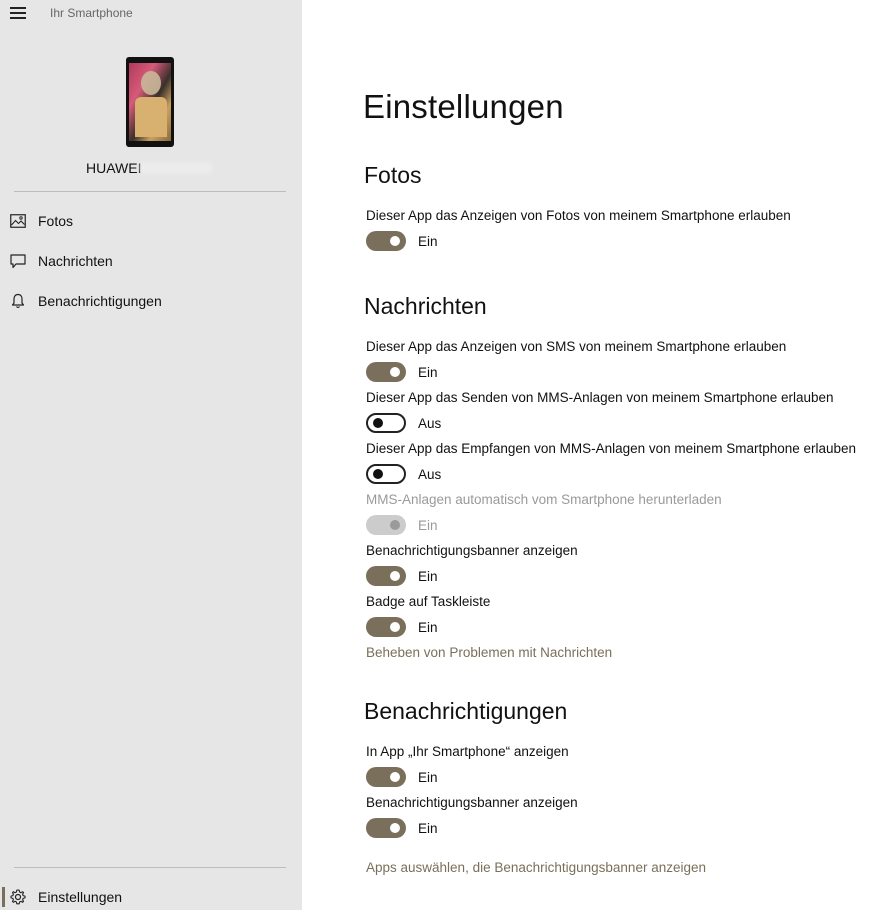  I want to click on sidebar-item-label: Nachrichten, so click(75, 261).